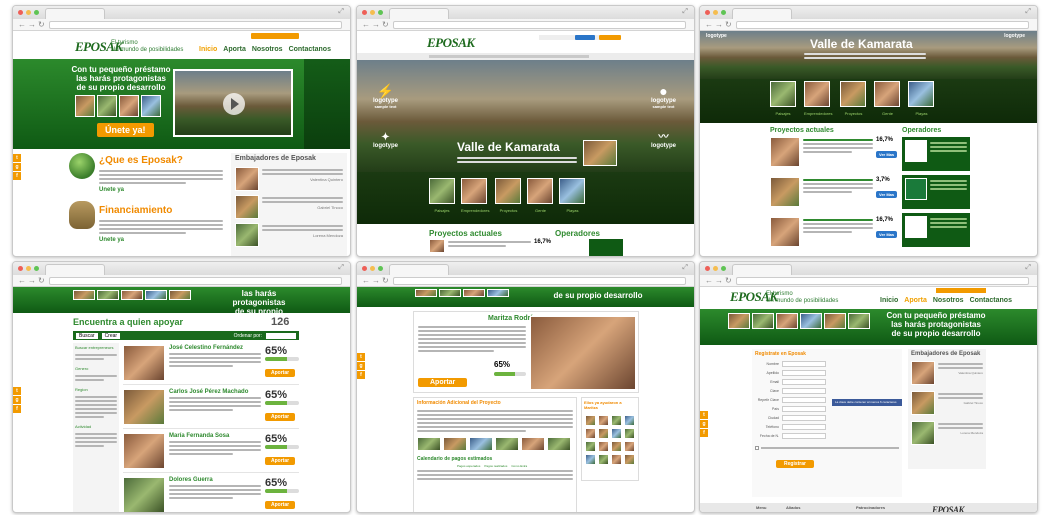 This screenshot has width=1050, height=515. I want to click on person-card: Dolores Guerra 65% Aportar, so click(211, 494).